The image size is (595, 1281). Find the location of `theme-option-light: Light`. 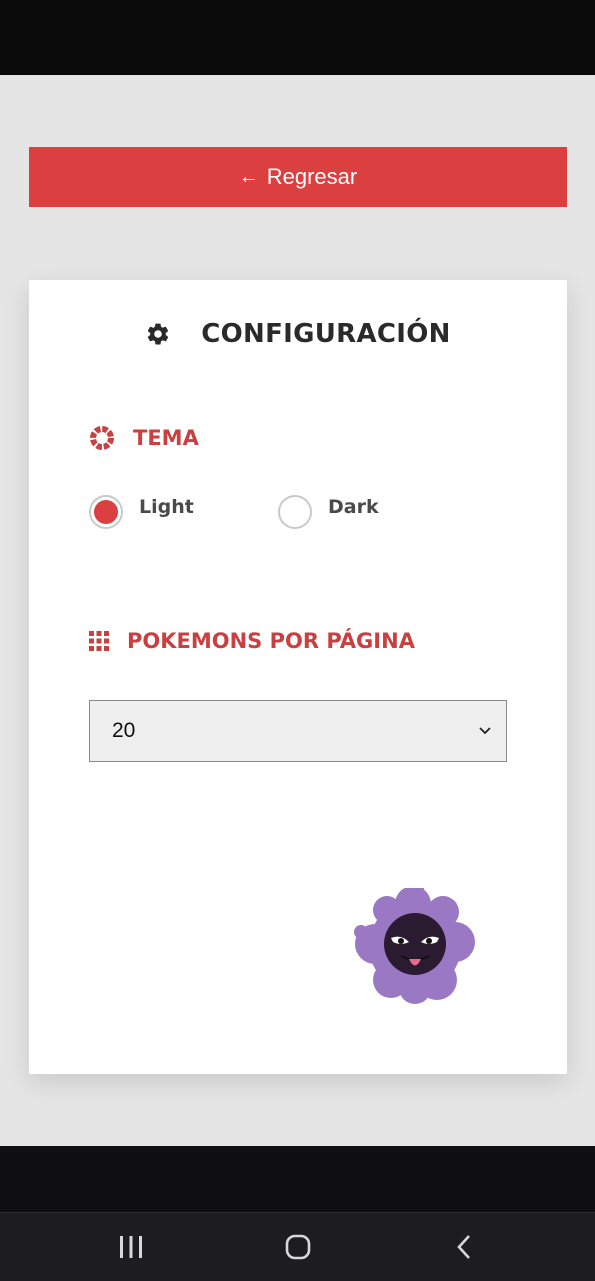

theme-option-light: Light is located at coordinates (141, 512).